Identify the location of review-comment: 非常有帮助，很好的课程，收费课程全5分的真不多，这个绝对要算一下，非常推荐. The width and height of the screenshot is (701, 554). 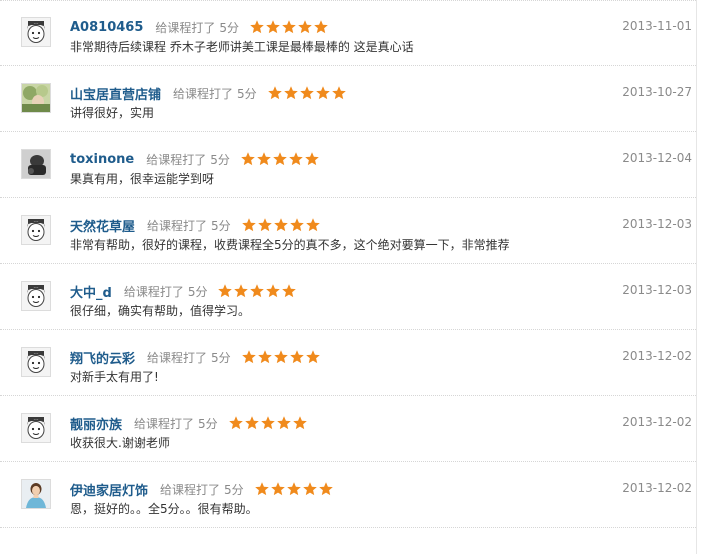
(290, 245).